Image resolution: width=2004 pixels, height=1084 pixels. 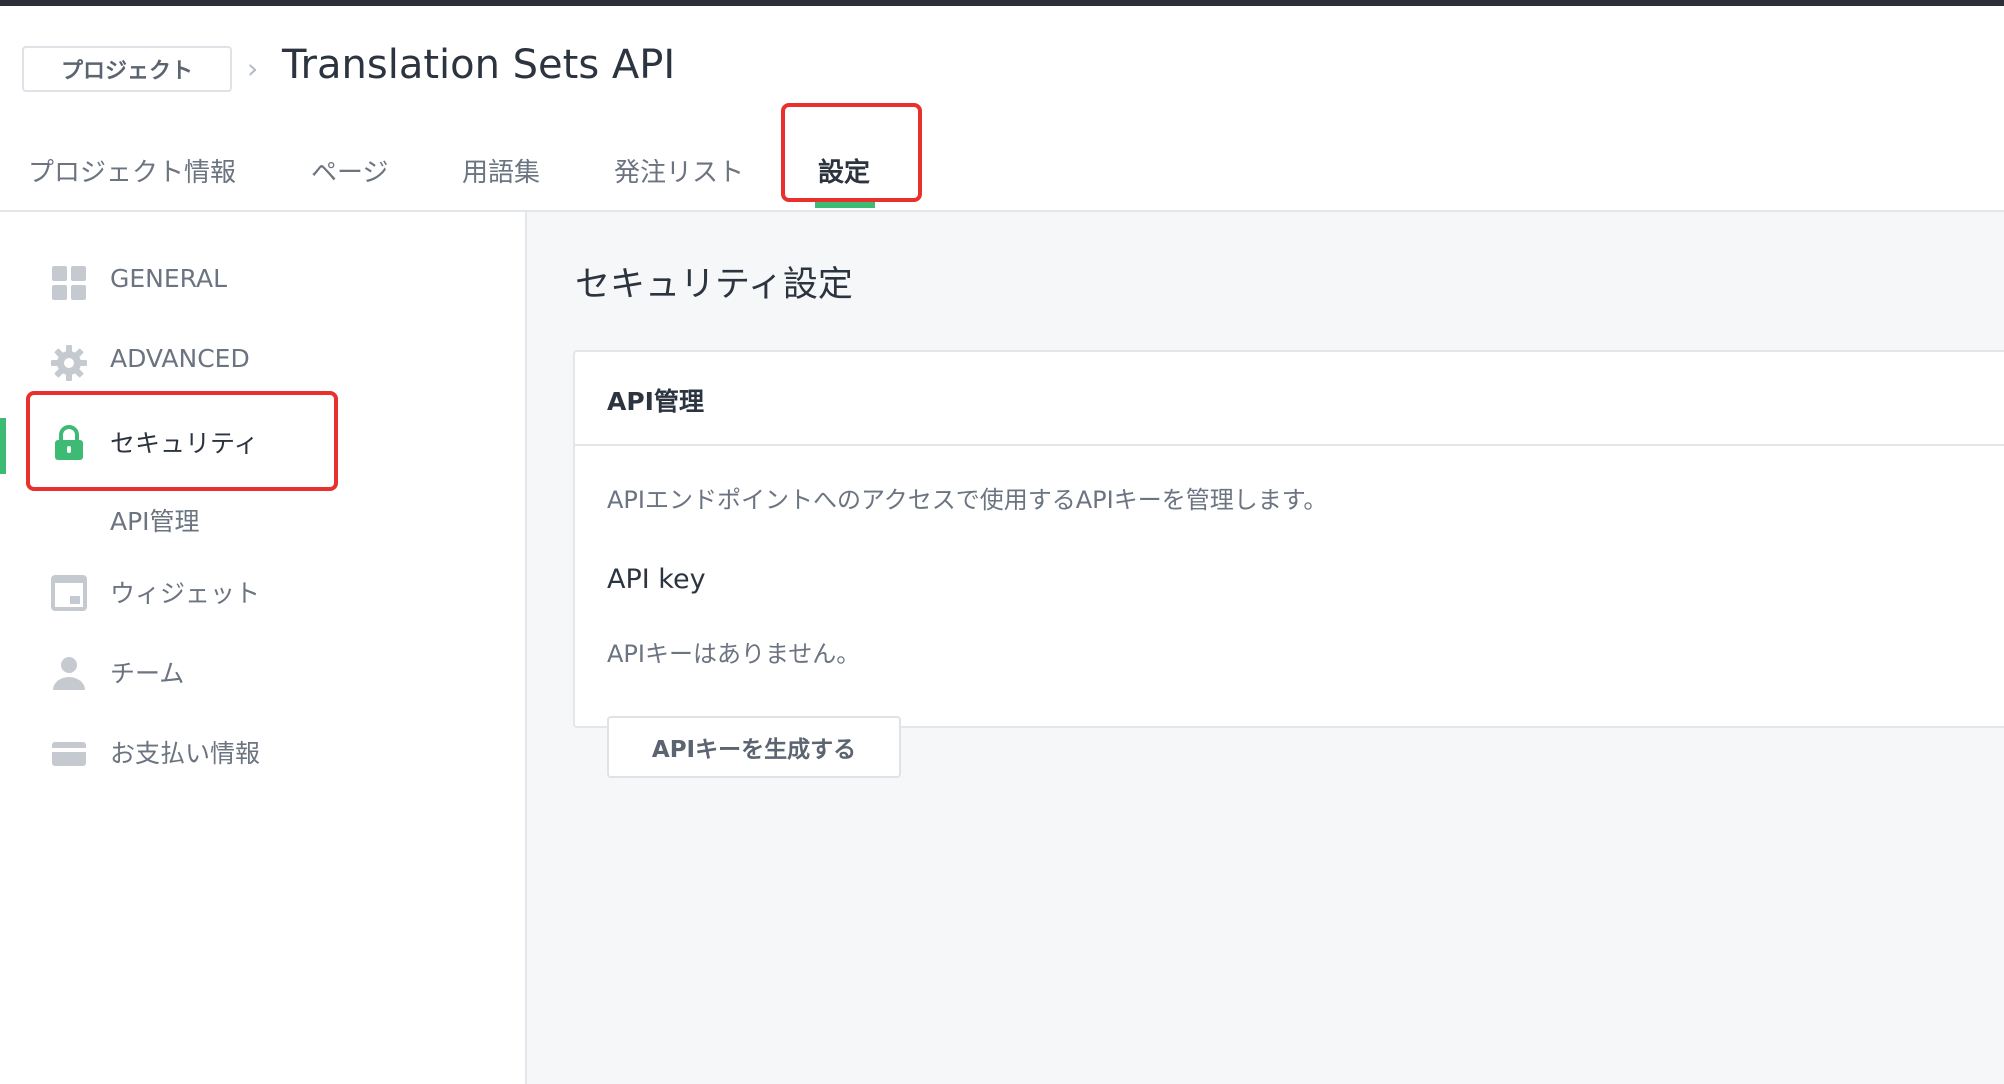 I want to click on generate-api-key-button: APIキーを生成する, so click(x=754, y=747).